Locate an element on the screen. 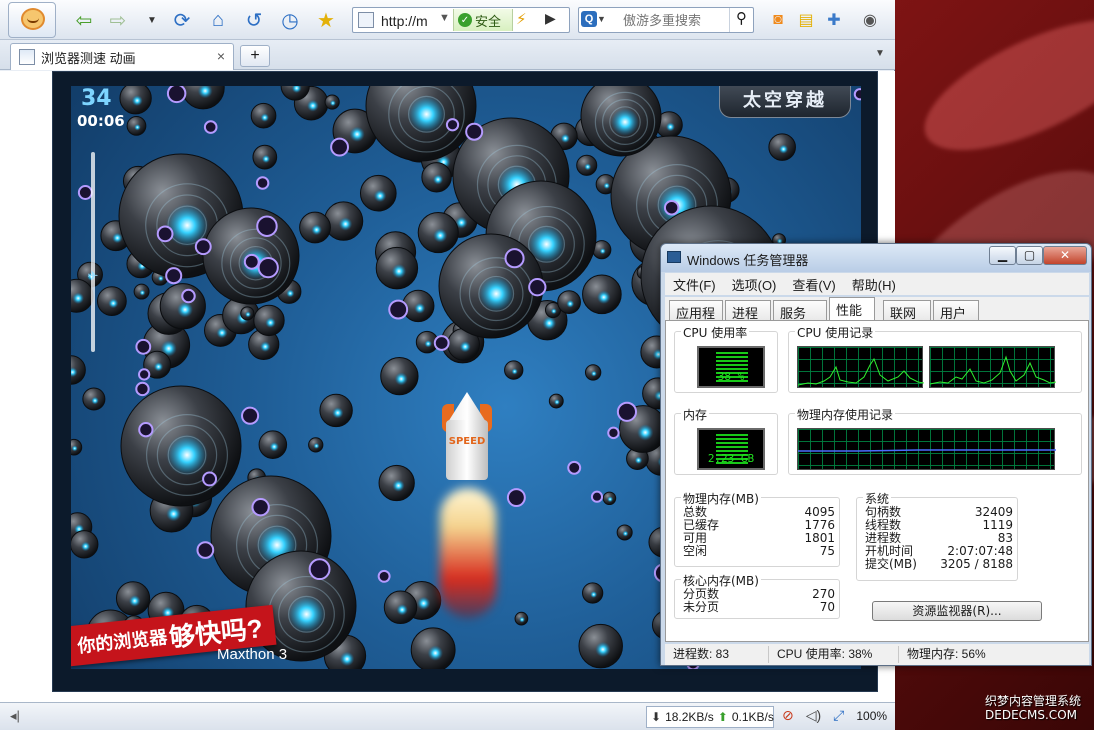 The height and width of the screenshot is (730, 1094). memory-history-line is located at coordinates (927, 450).